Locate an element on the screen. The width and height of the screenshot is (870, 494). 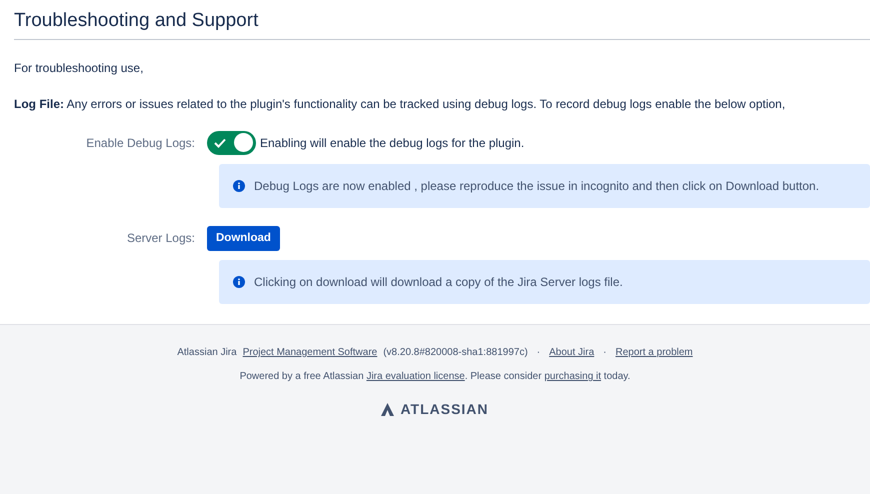
setting-label: Server Logs: is located at coordinates (161, 239).